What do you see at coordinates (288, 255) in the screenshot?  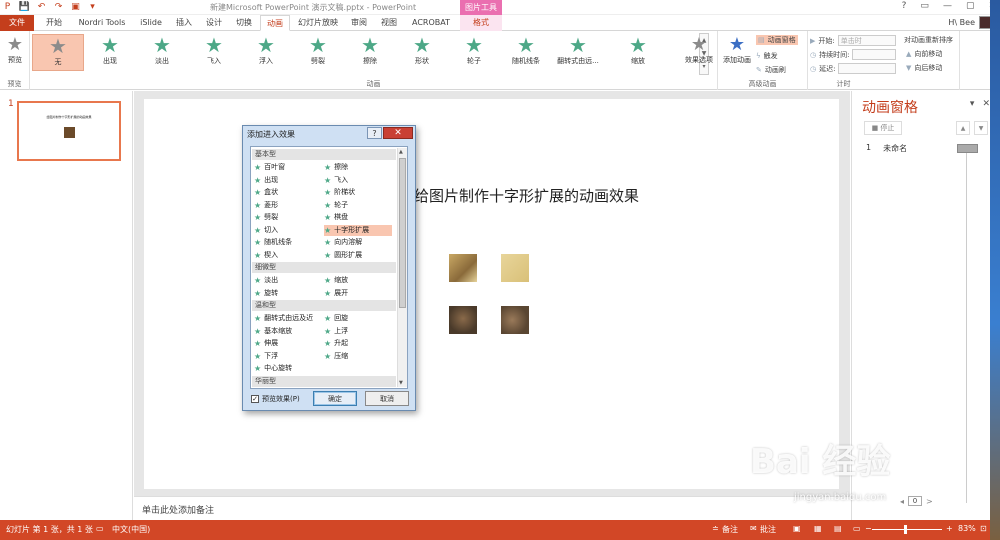 I see `effect-option: ★ 楔入` at bounding box center [288, 255].